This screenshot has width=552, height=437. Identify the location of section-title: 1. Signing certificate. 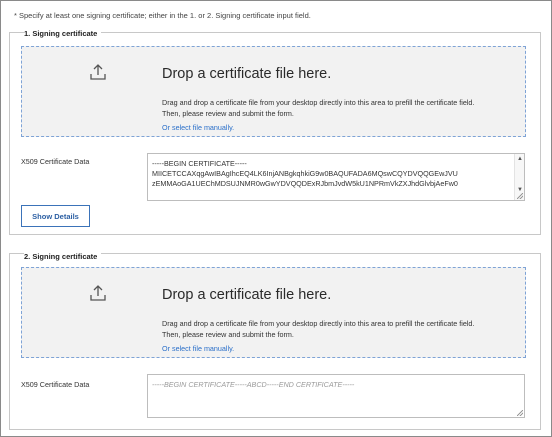
(63, 33).